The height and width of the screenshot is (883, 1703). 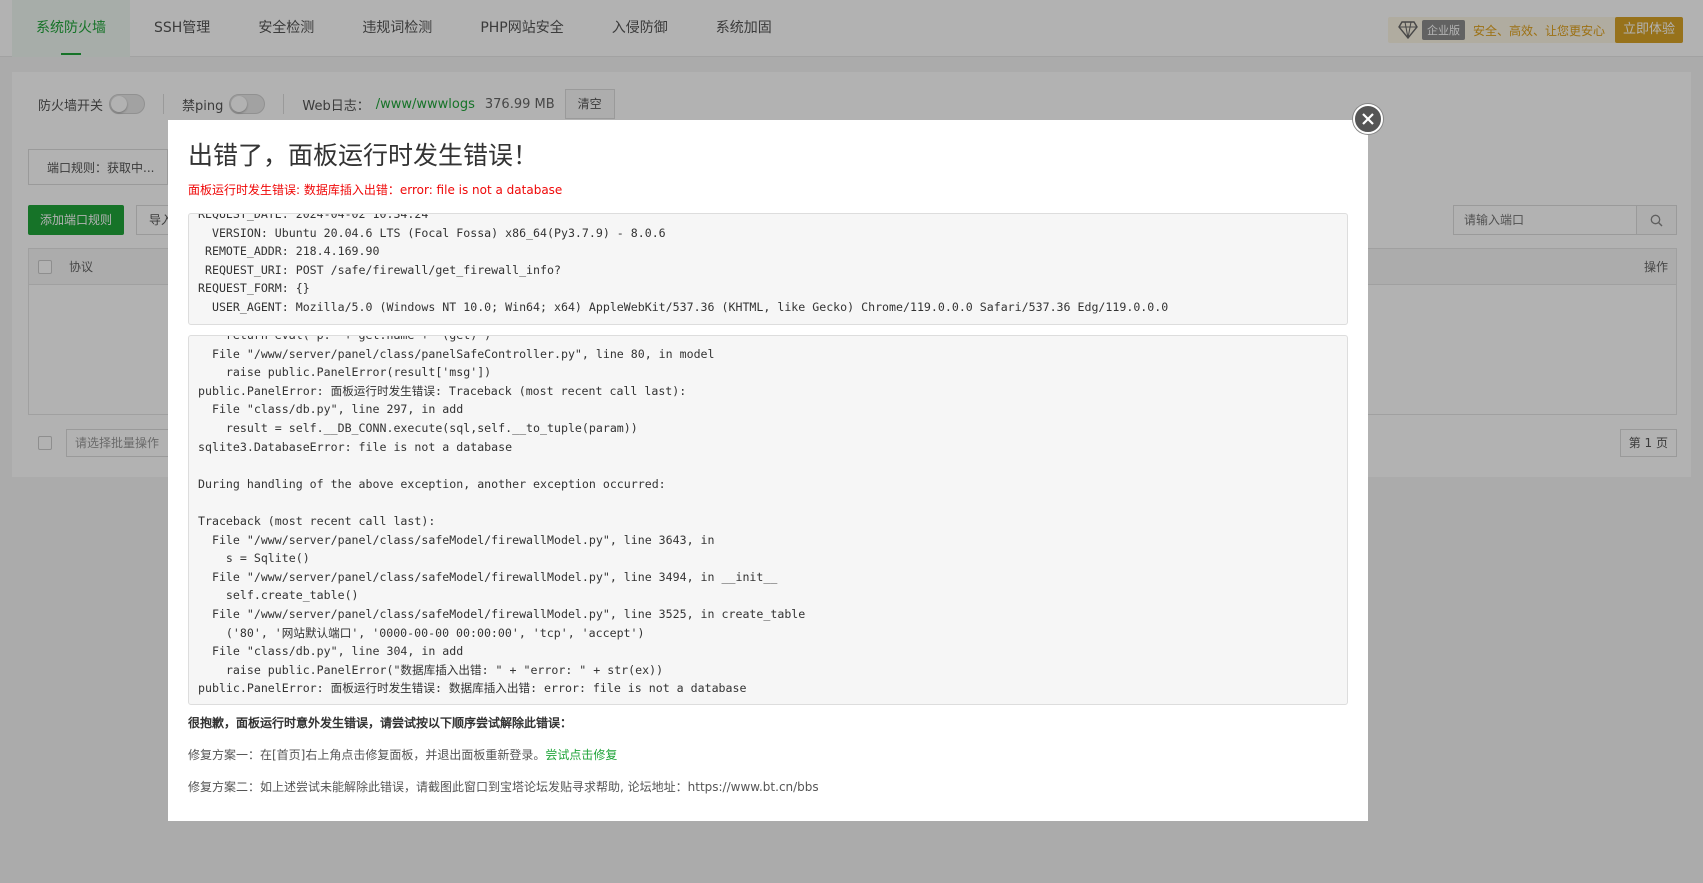 What do you see at coordinates (581, 755) in the screenshot?
I see `try-repair-link: 尝试点击修复` at bounding box center [581, 755].